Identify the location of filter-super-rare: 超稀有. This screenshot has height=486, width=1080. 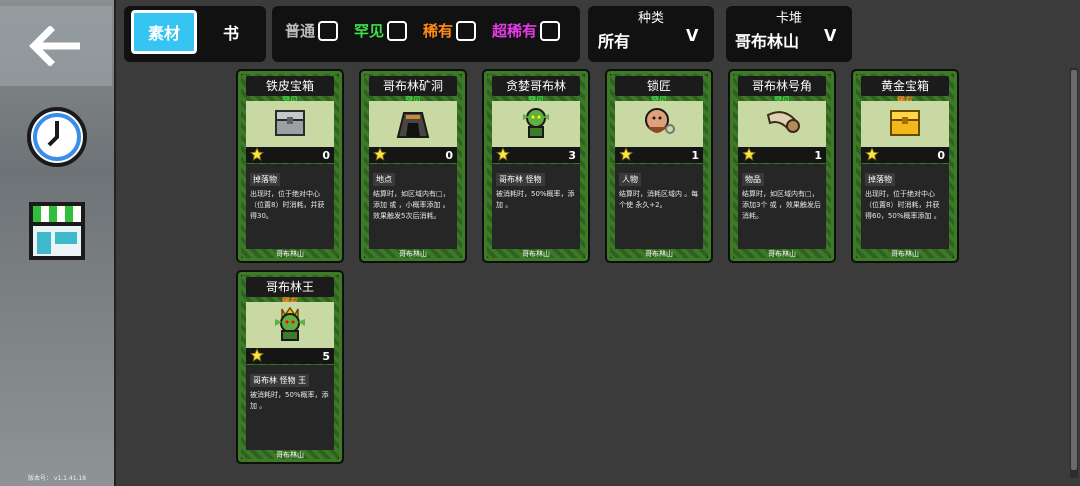
(526, 30).